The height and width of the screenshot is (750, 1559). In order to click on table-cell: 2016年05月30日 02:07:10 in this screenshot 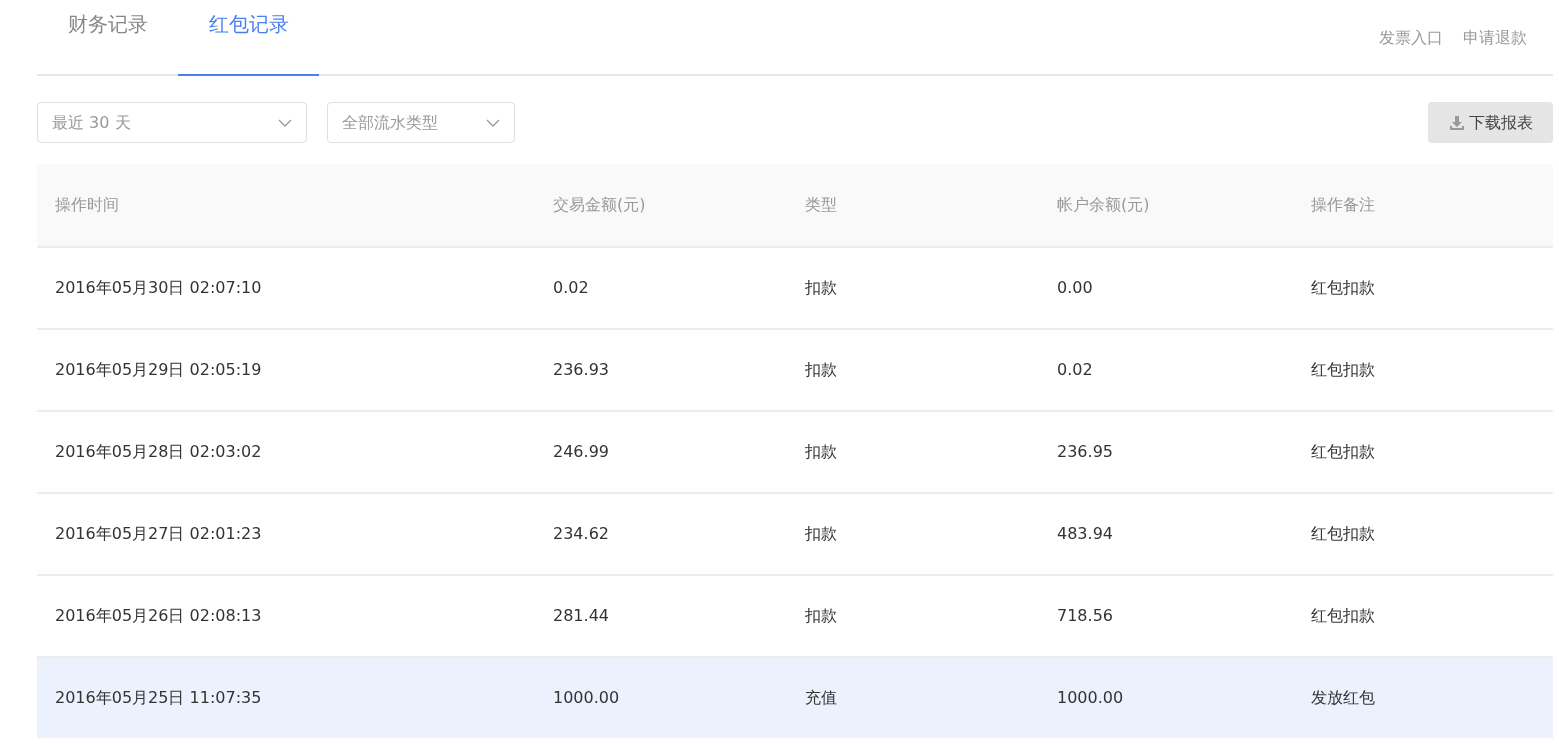, I will do `click(158, 287)`.